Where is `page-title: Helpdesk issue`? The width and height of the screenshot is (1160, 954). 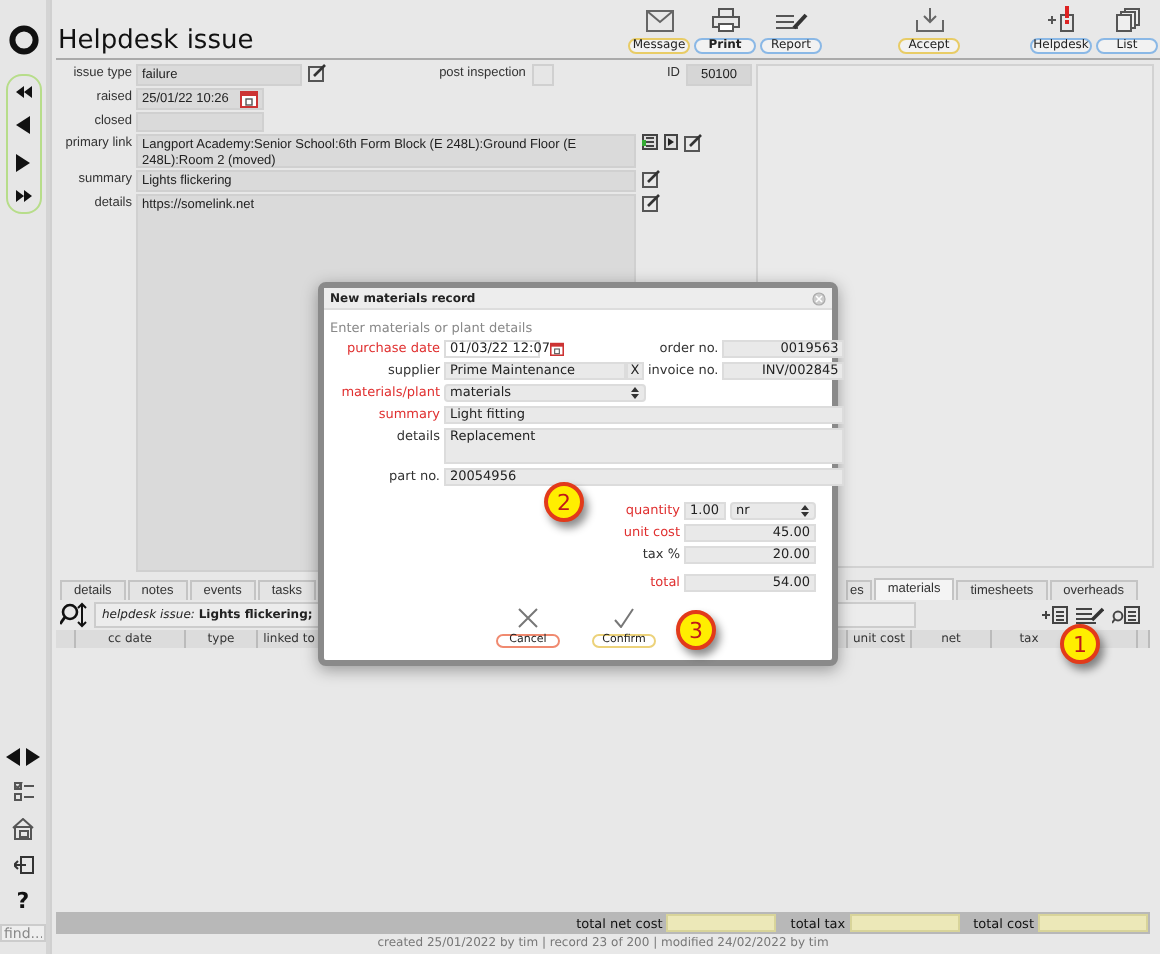
page-title: Helpdesk issue is located at coordinates (156, 41).